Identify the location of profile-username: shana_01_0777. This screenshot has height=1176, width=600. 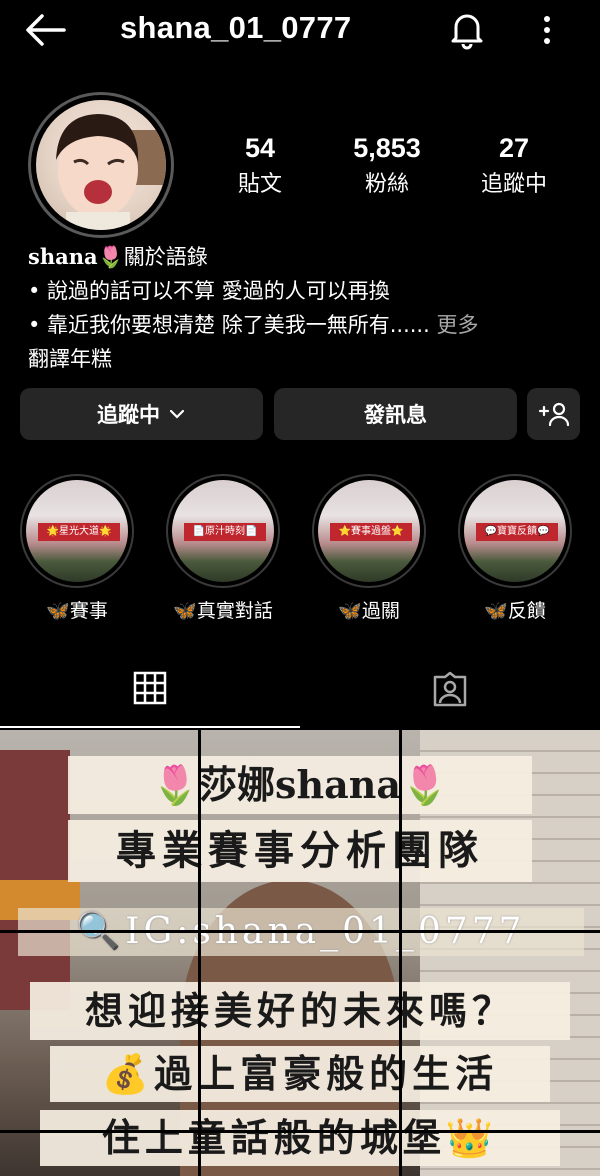
(236, 27).